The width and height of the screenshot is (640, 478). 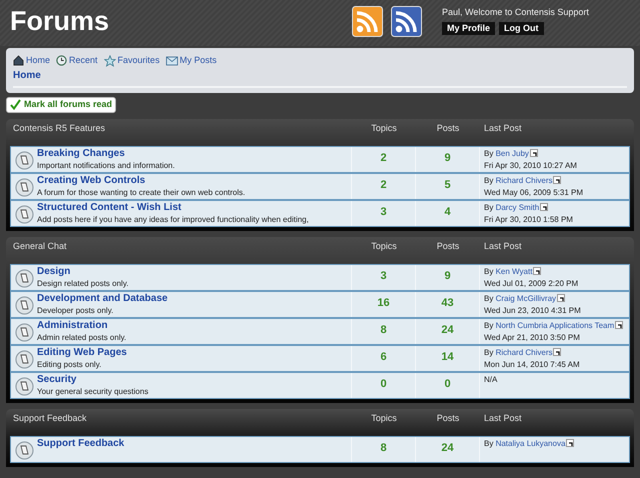 What do you see at coordinates (532, 364) in the screenshot?
I see `post-date: Mon Jun 14, 2010 7:45 AM` at bounding box center [532, 364].